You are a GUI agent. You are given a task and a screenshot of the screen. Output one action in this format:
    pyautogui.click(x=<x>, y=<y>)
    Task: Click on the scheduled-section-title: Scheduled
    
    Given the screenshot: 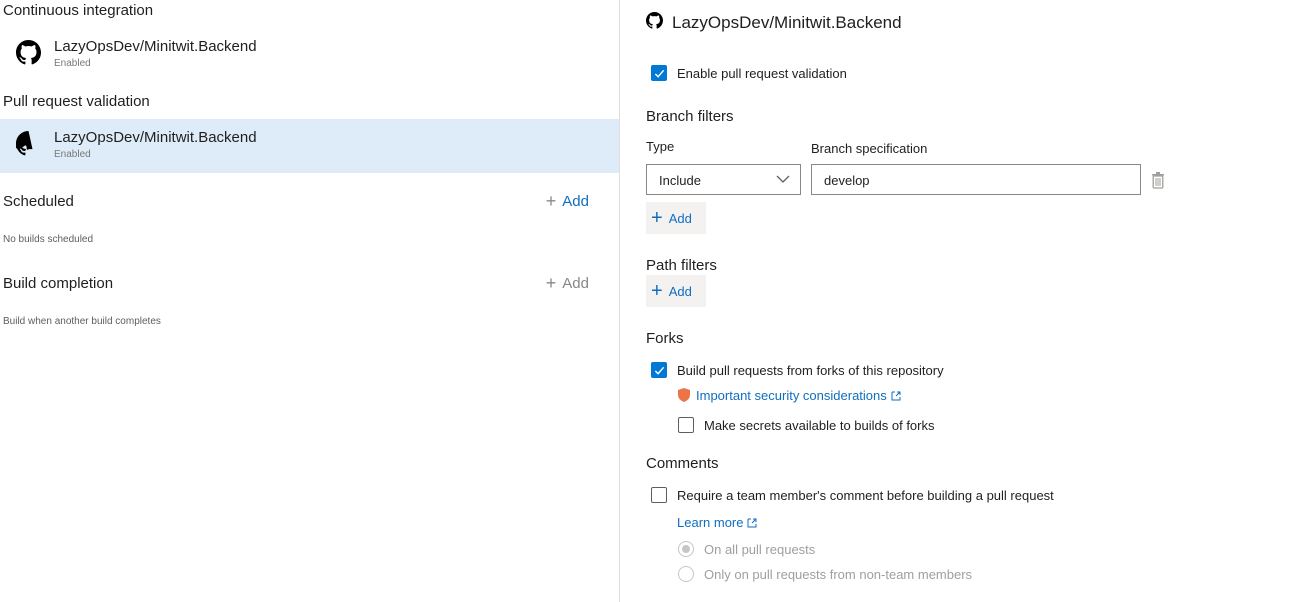 What is the action you would take?
    pyautogui.click(x=38, y=201)
    